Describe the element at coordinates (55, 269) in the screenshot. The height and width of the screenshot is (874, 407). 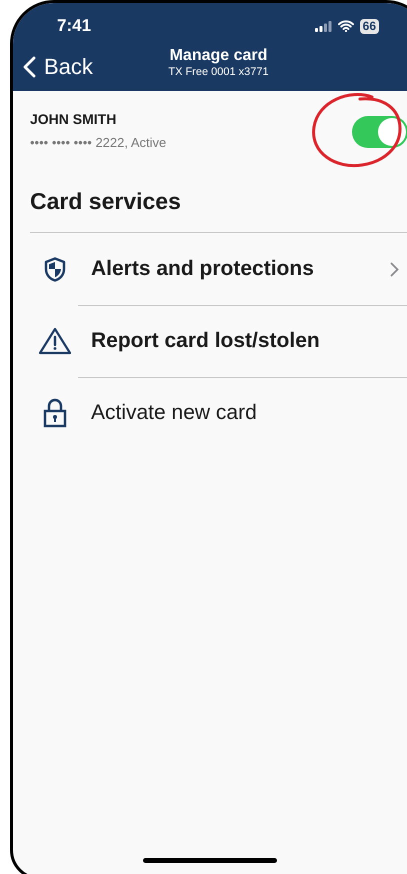
I see `shield-icon` at that location.